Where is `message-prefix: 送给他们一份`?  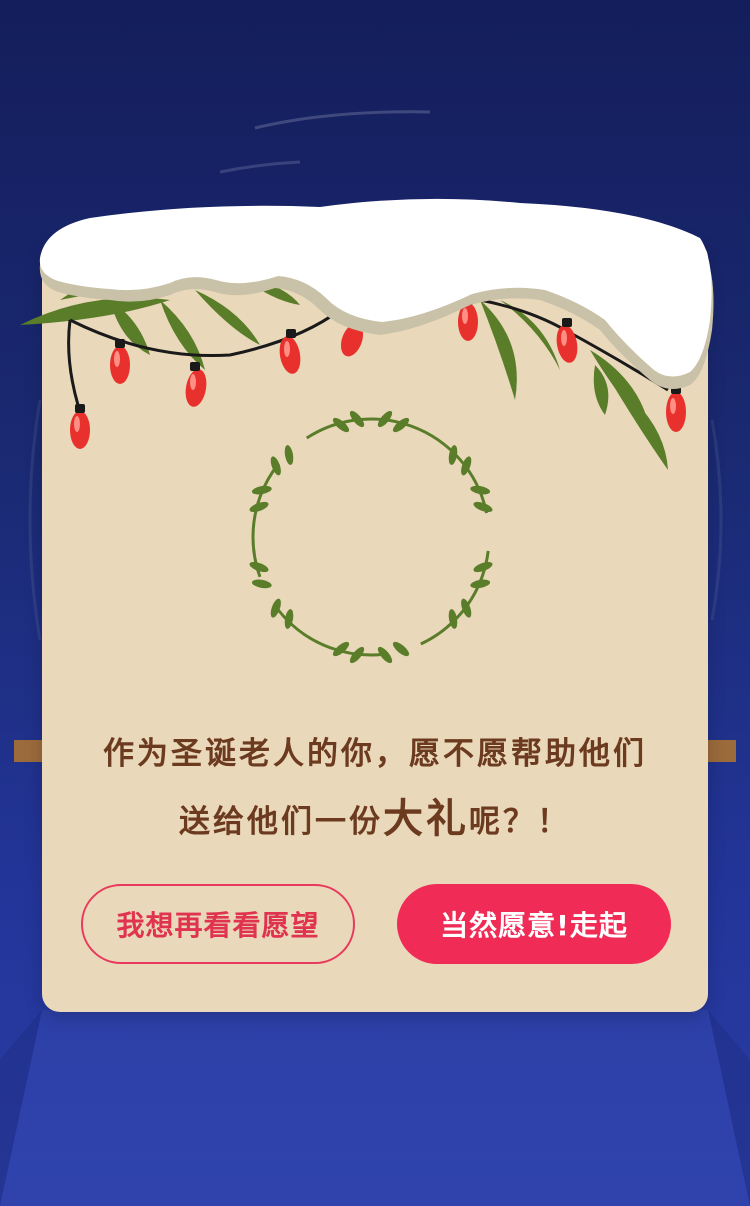 message-prefix: 送给他们一份 is located at coordinates (281, 822).